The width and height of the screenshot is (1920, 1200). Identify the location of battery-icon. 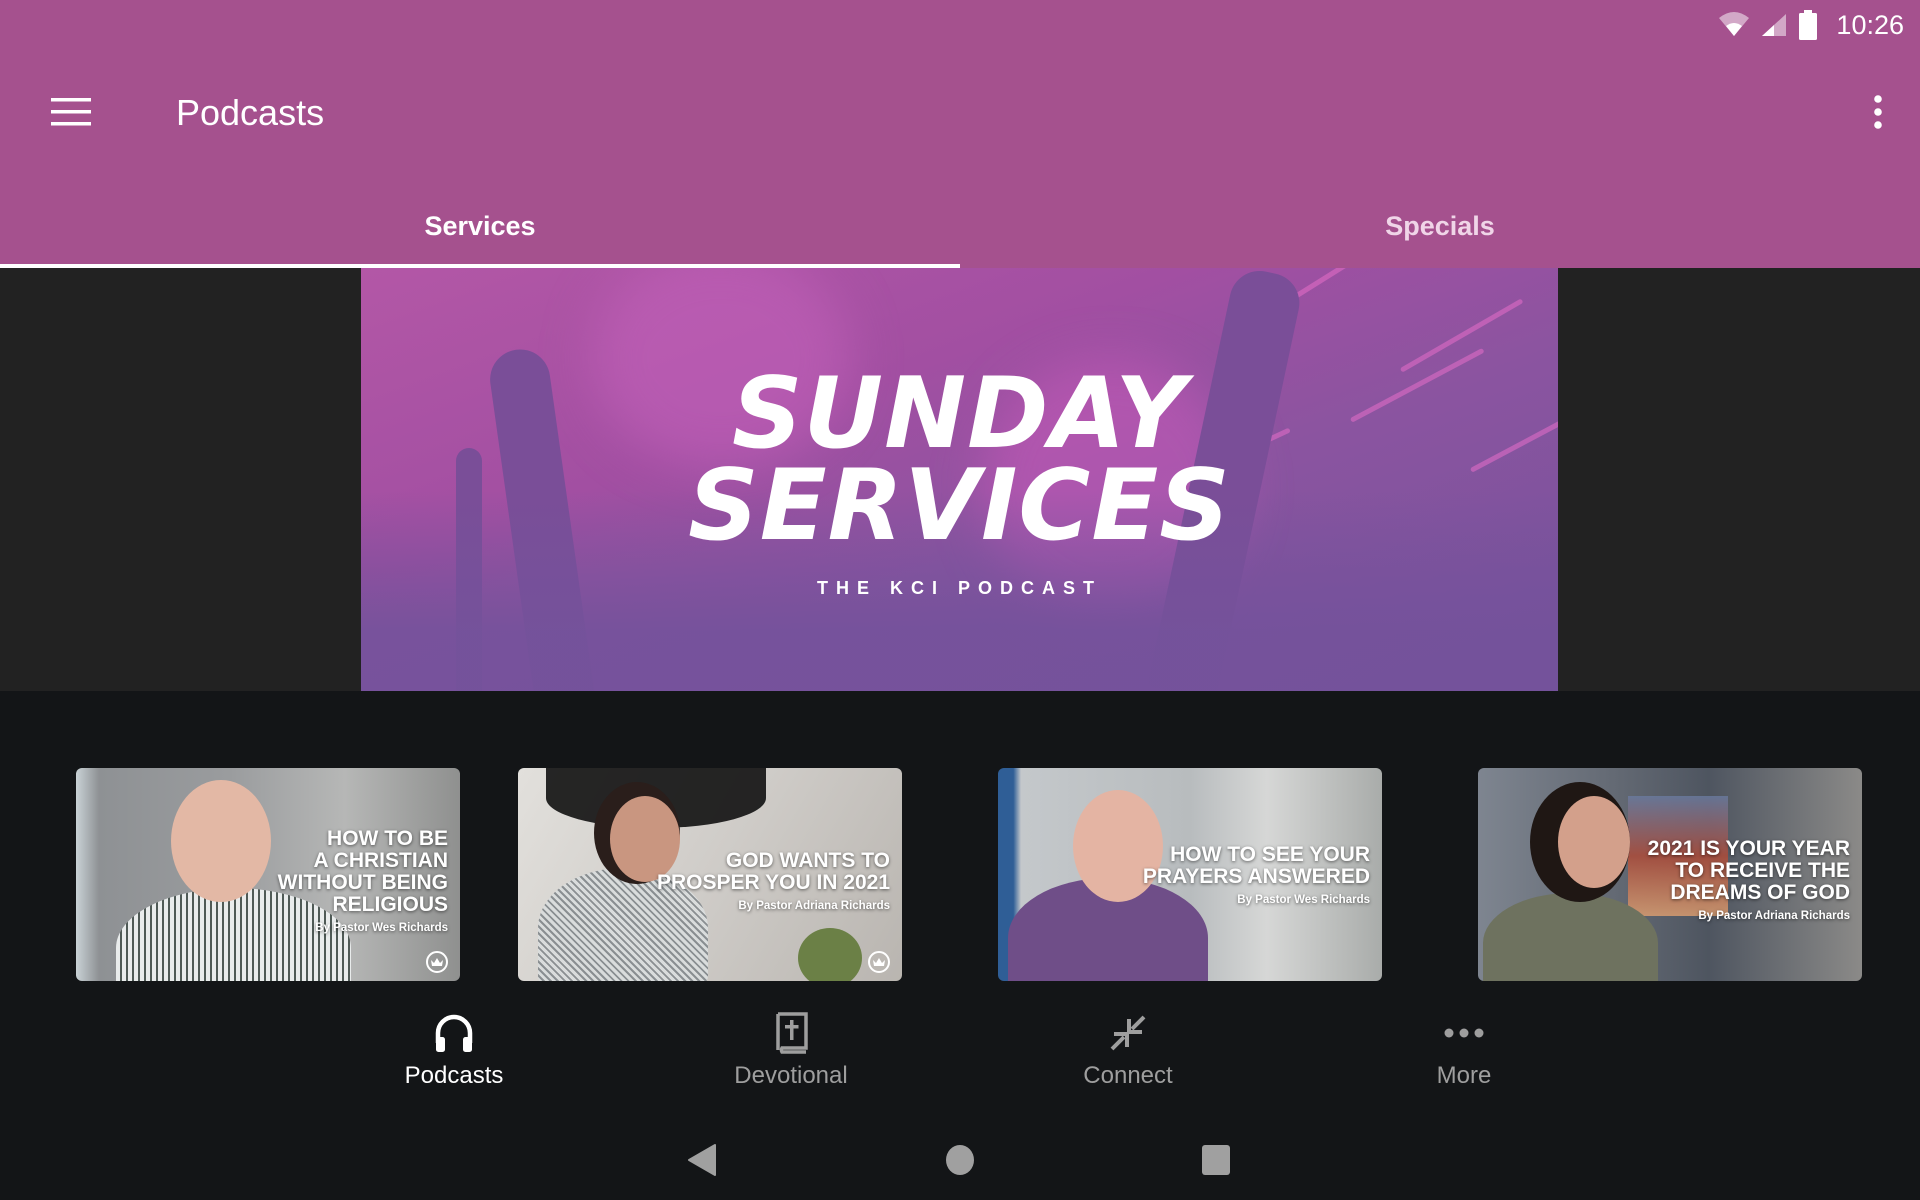
(1808, 25).